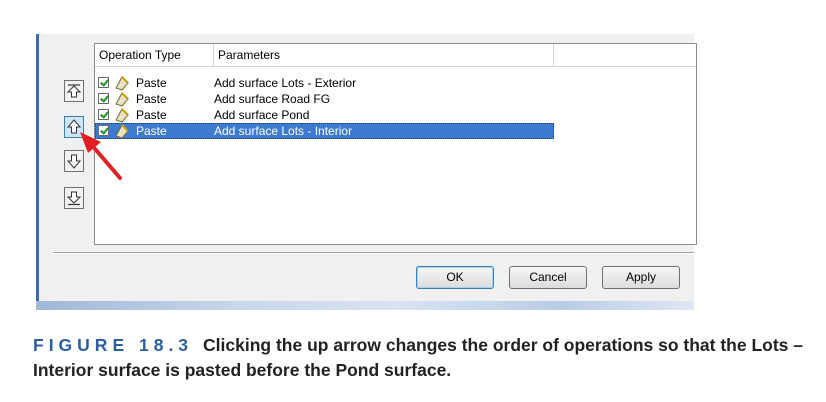 Image resolution: width=826 pixels, height=402 pixels. Describe the element at coordinates (324, 115) in the screenshot. I see `list-item: Paste Add surface Pond` at that location.